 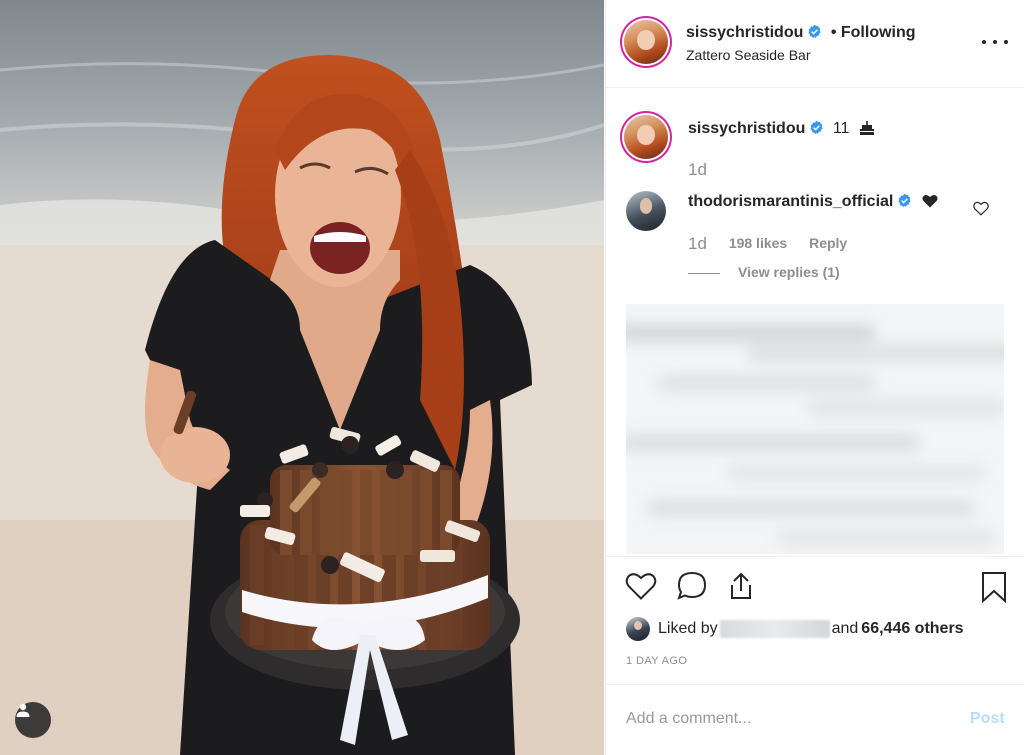 What do you see at coordinates (688, 628) in the screenshot?
I see `liked-by-prefix: Liked by` at bounding box center [688, 628].